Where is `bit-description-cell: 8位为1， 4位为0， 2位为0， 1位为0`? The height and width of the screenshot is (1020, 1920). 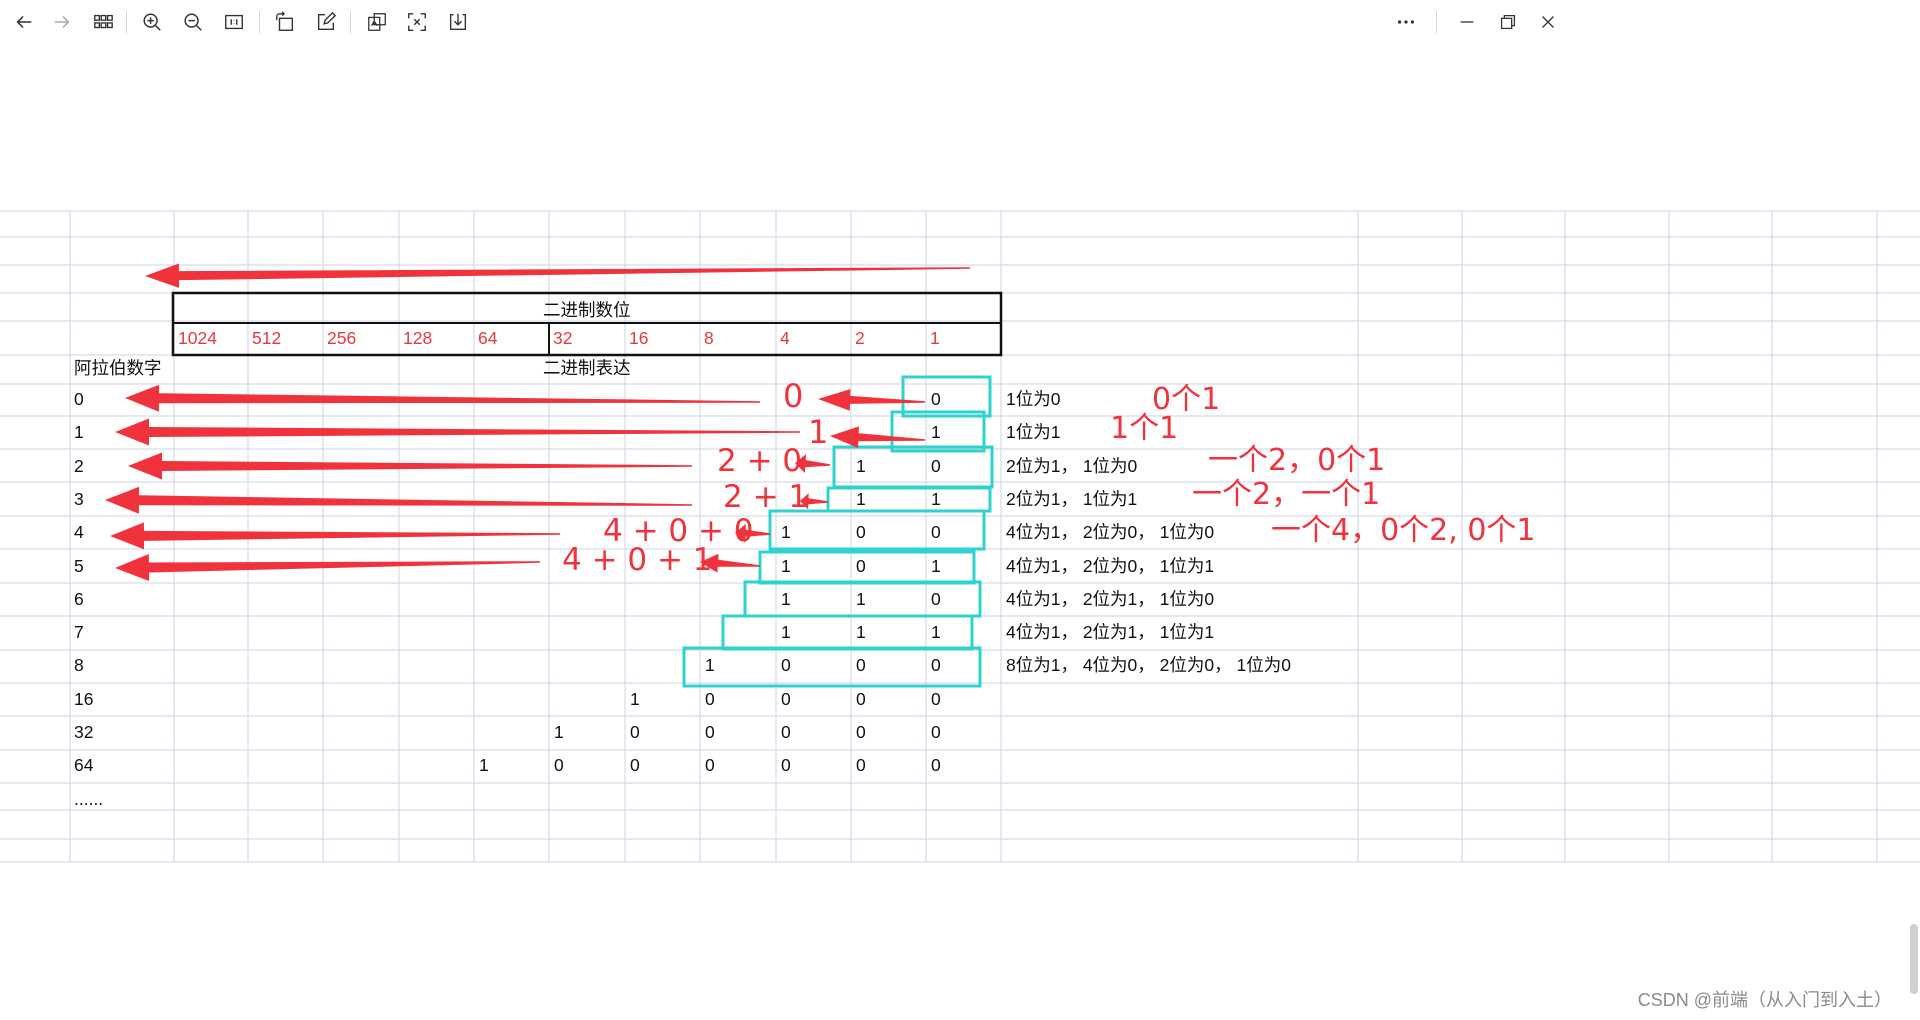
bit-description-cell: 8位为1， 4位为0， 2位为0， 1位为0 is located at coordinates (1148, 665).